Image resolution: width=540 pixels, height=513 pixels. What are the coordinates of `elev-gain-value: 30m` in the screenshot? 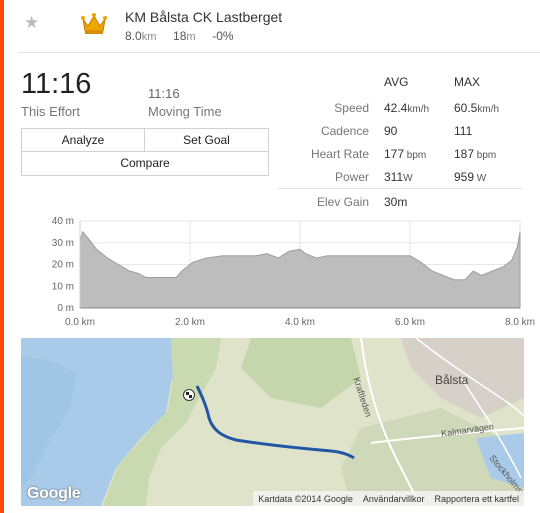 It's located at (396, 202).